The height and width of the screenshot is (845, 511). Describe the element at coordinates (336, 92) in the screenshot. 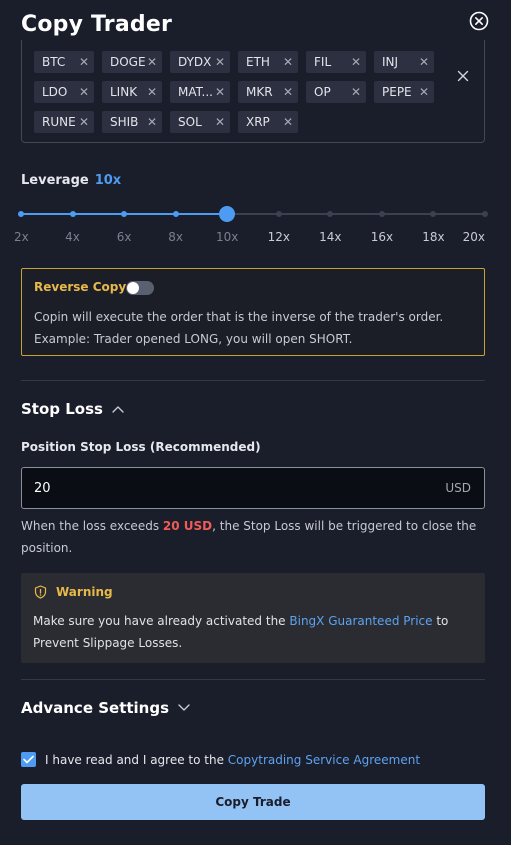

I see `token-chip: OP ✕` at that location.